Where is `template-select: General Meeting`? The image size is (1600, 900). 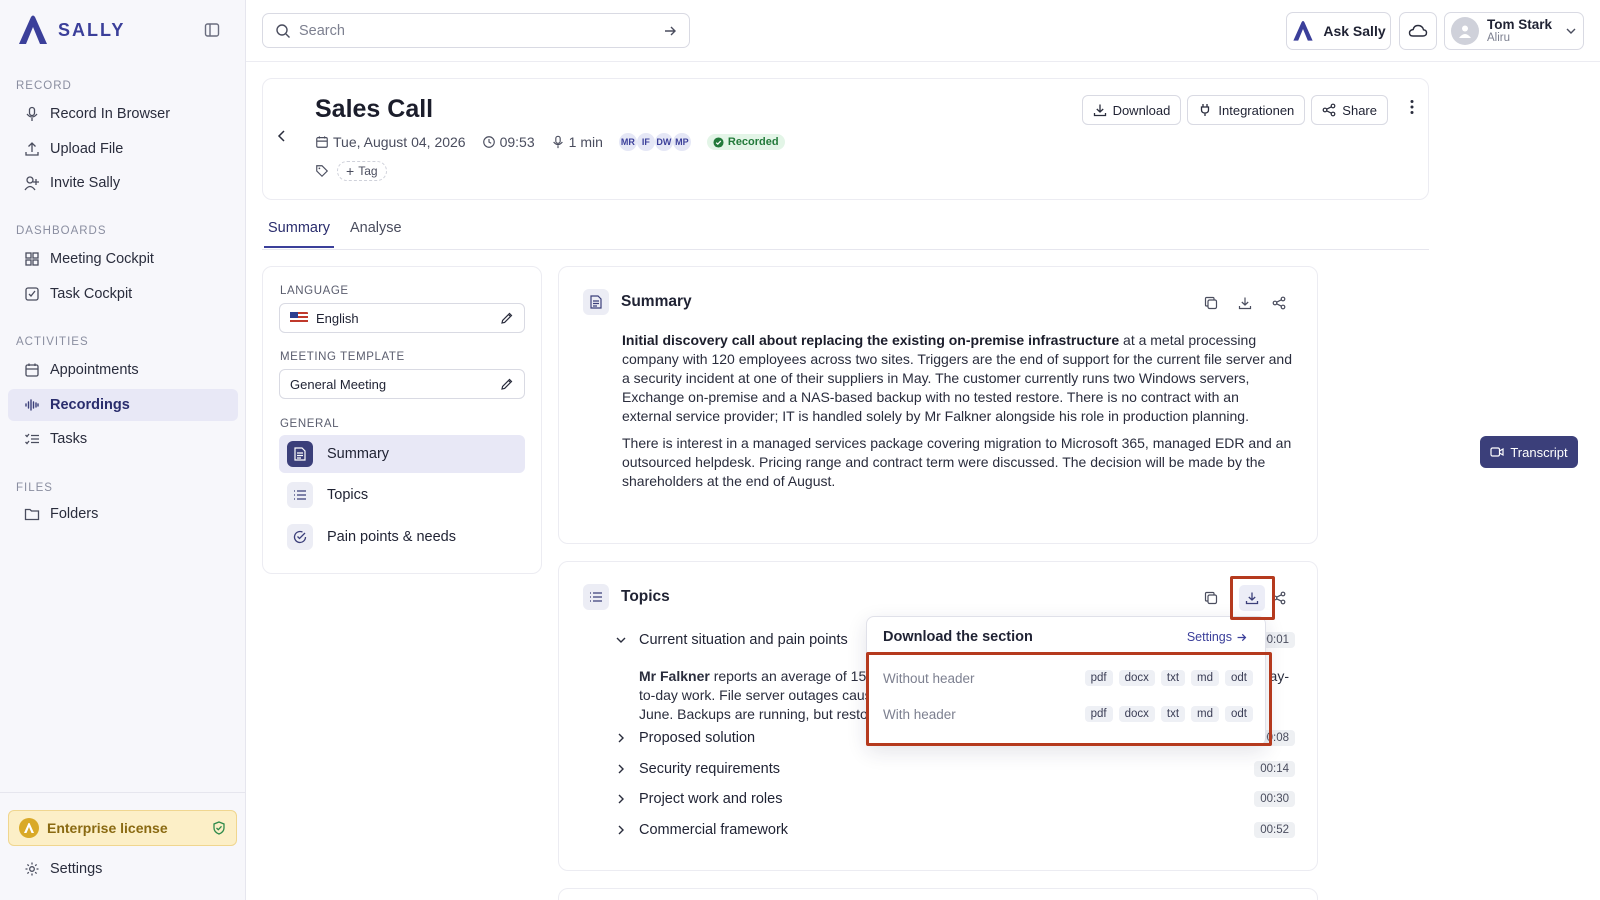 template-select: General Meeting is located at coordinates (402, 384).